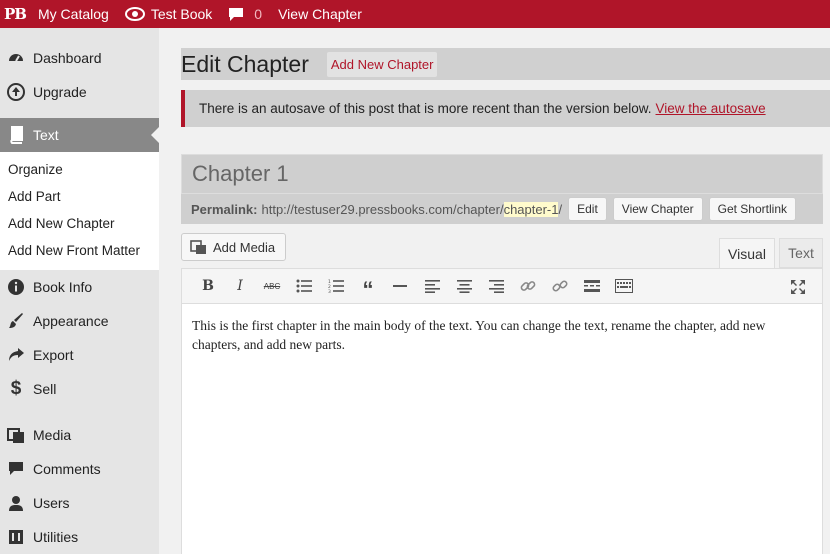 This screenshot has height=554, width=830. What do you see at coordinates (134, 14) in the screenshot?
I see `eye-icon` at bounding box center [134, 14].